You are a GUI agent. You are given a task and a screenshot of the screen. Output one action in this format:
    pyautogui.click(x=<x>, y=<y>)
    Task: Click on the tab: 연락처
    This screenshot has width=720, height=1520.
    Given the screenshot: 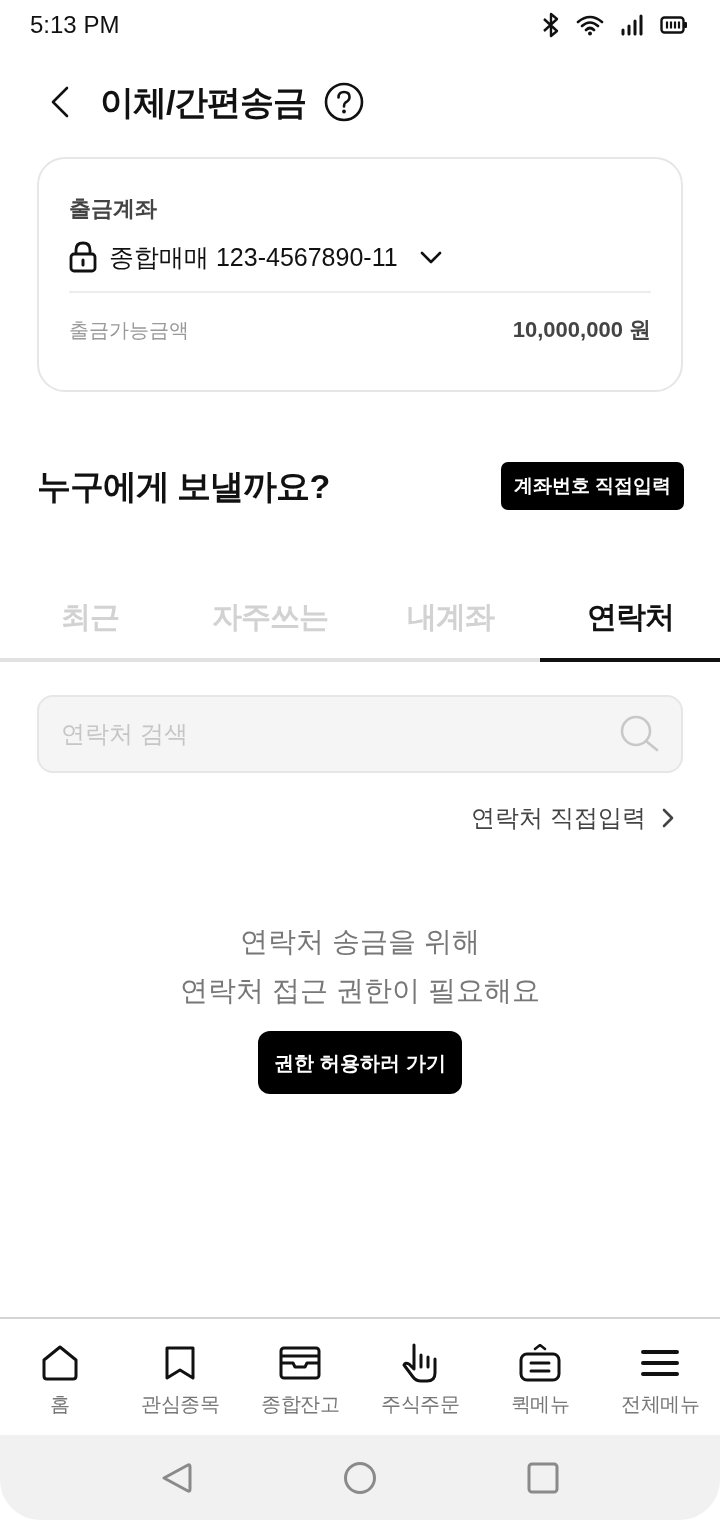 What is the action you would take?
    pyautogui.click(x=630, y=621)
    